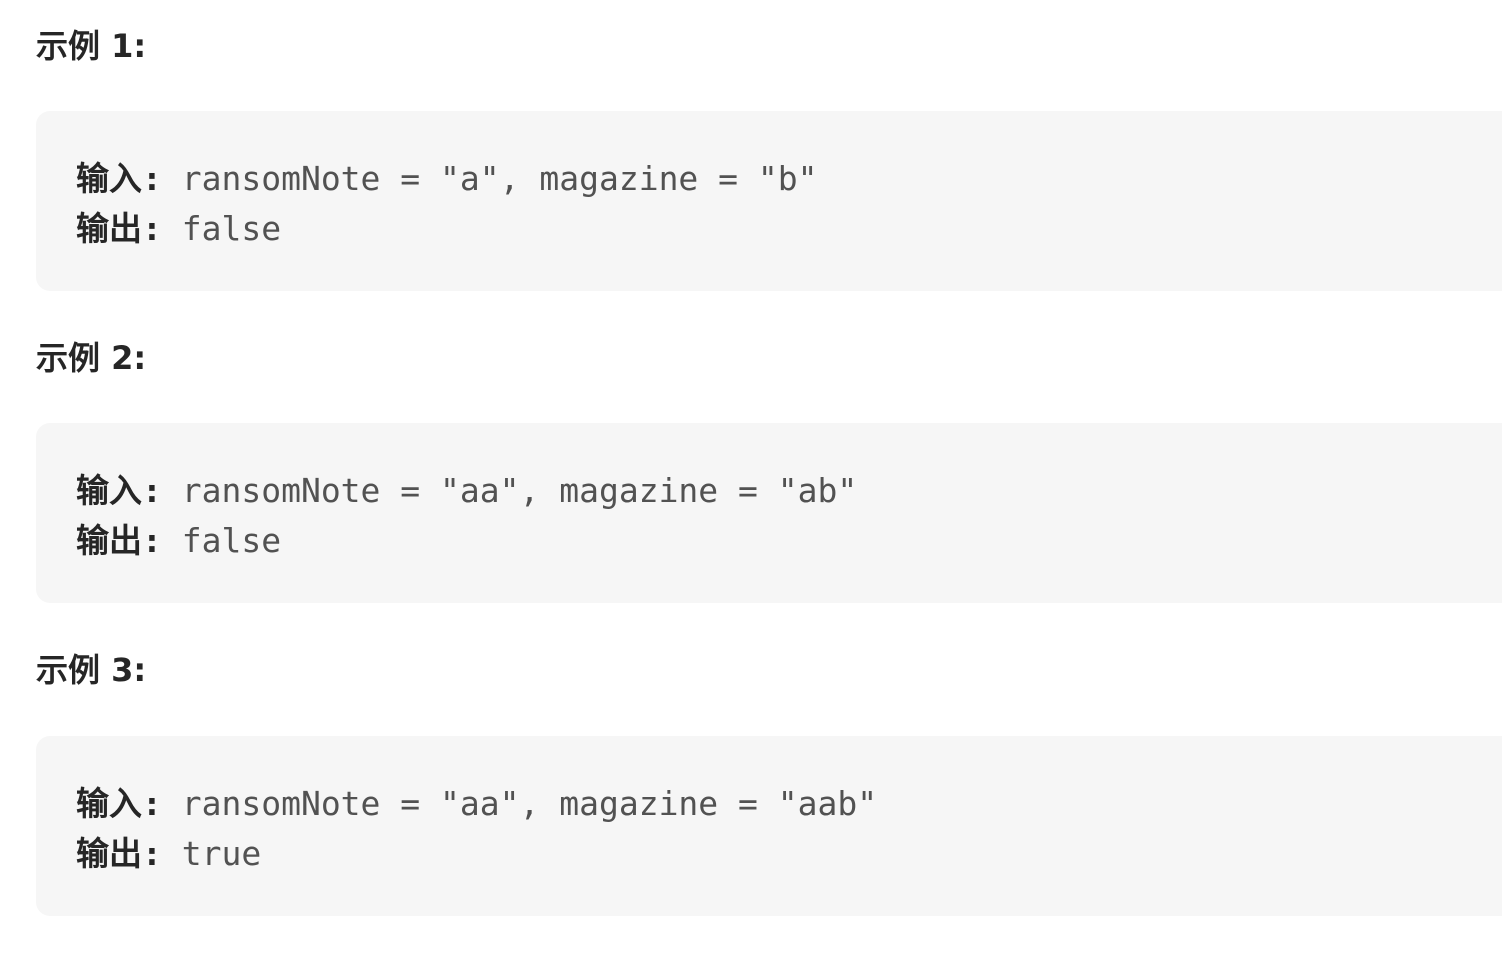 This screenshot has height=963, width=1502. Describe the element at coordinates (91, 670) in the screenshot. I see `example-heading: 示例 3:` at that location.